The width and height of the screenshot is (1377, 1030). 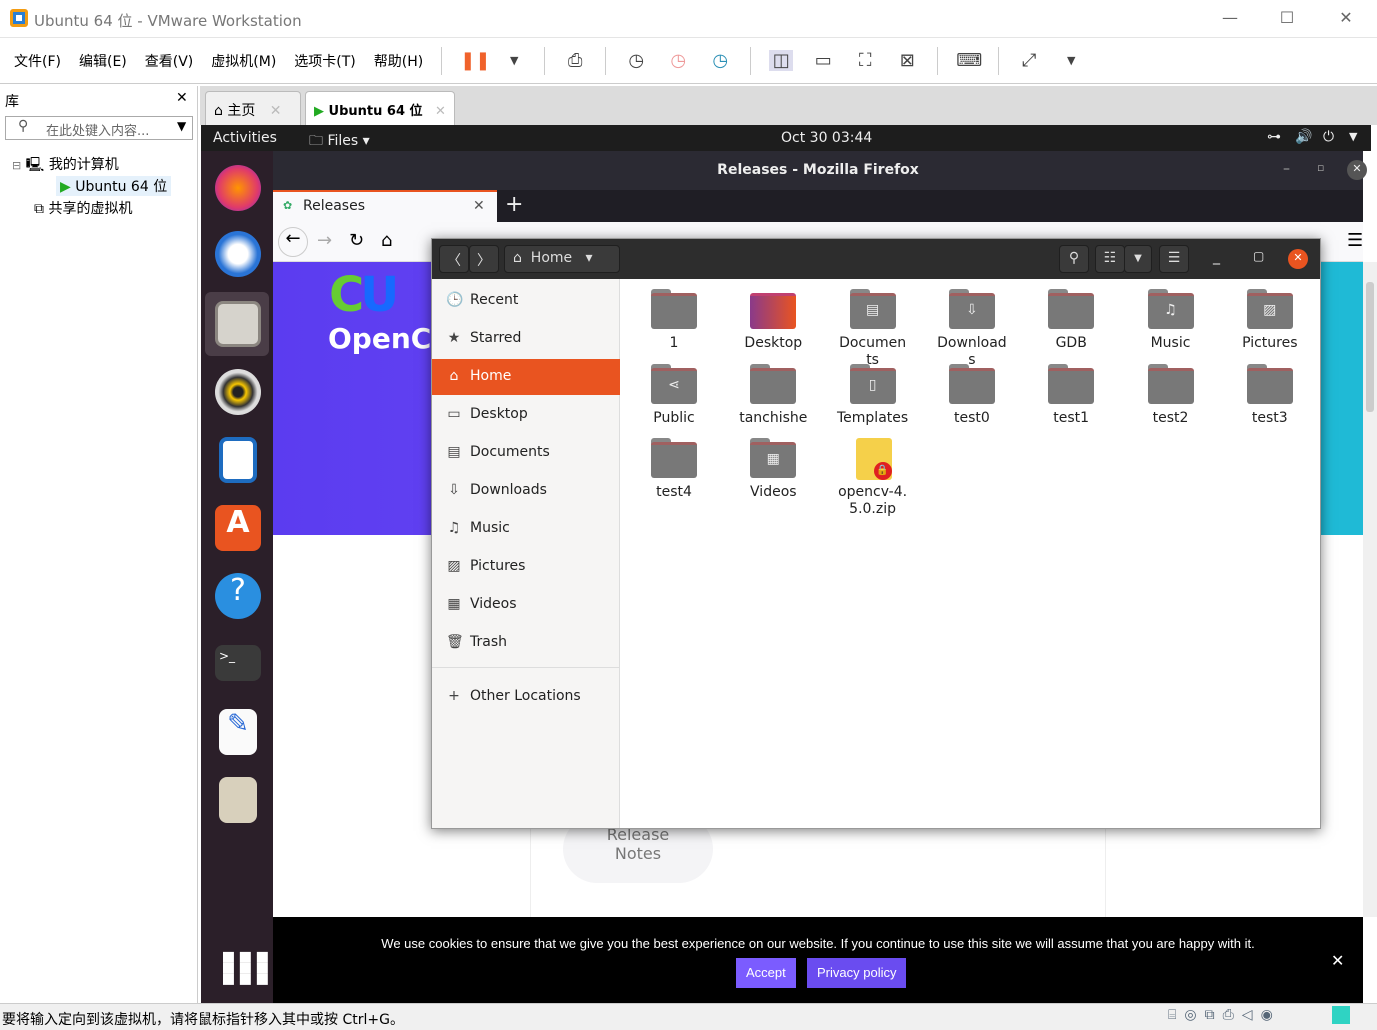 What do you see at coordinates (907, 60) in the screenshot?
I see `unity-icon: ⊠` at bounding box center [907, 60].